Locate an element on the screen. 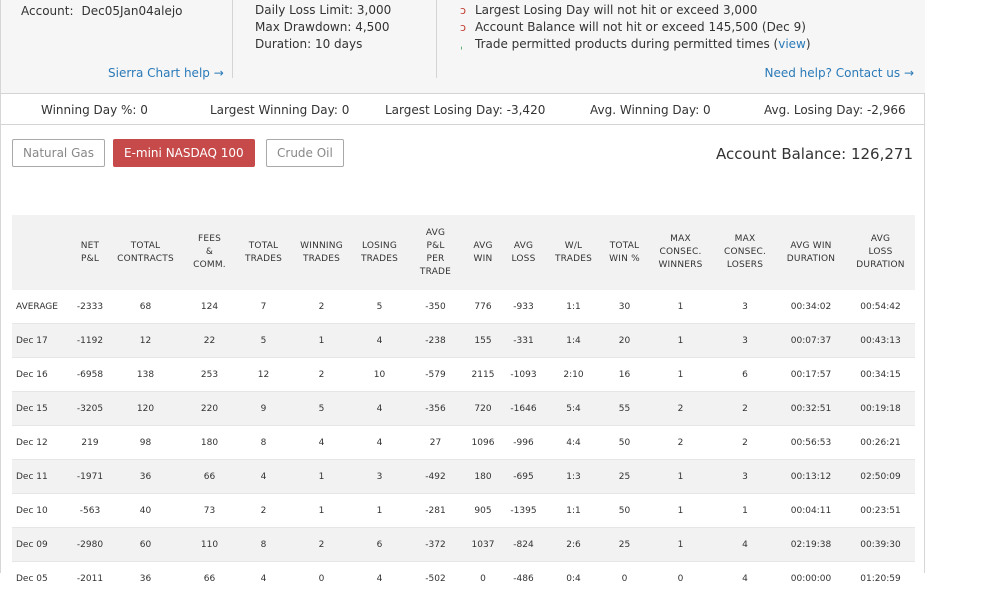  max-drawdown: Max Drawdown: 4,500 is located at coordinates (323, 27).